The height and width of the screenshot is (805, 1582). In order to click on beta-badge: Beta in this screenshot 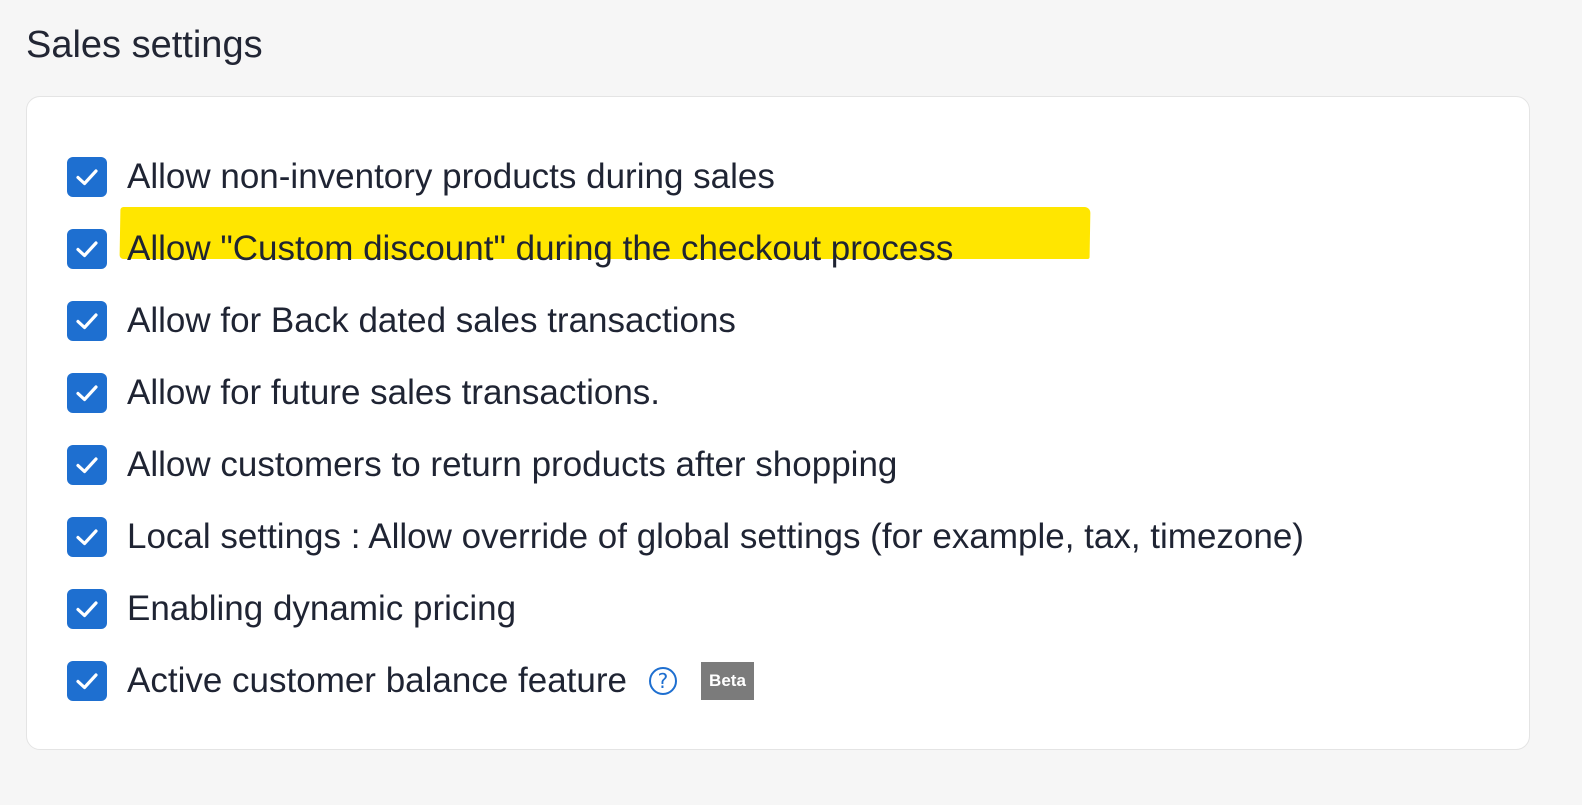, I will do `click(727, 681)`.